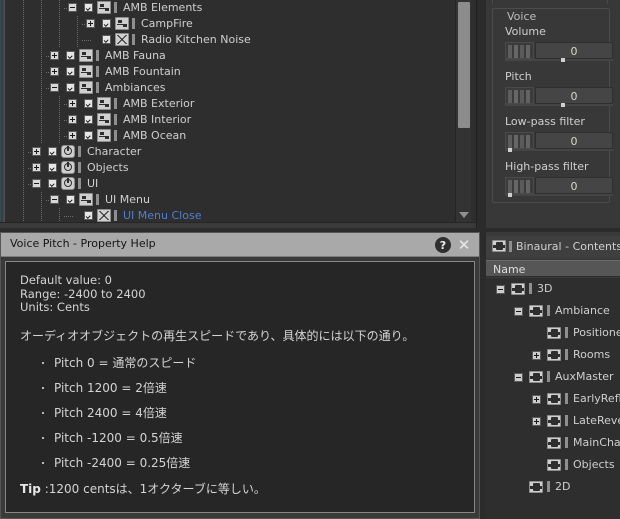 The image size is (620, 519). Describe the element at coordinates (553, 465) in the screenshot. I see `bus-tree-row: Objects` at that location.